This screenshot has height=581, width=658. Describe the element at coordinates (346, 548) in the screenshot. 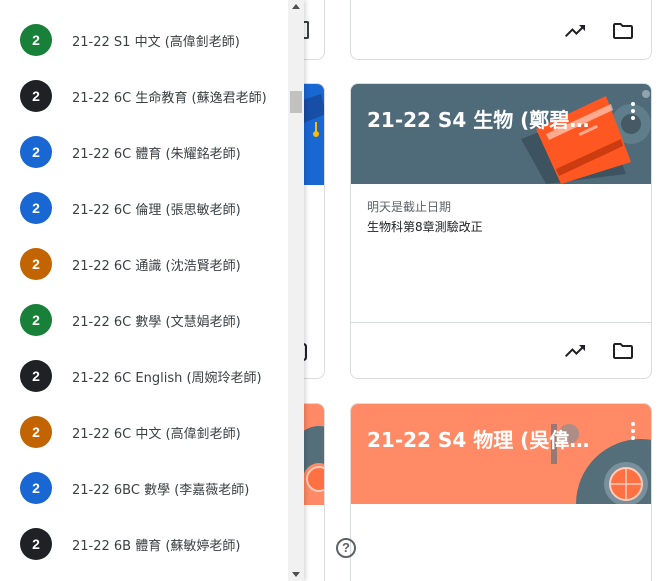

I see `help-icon: ?` at that location.